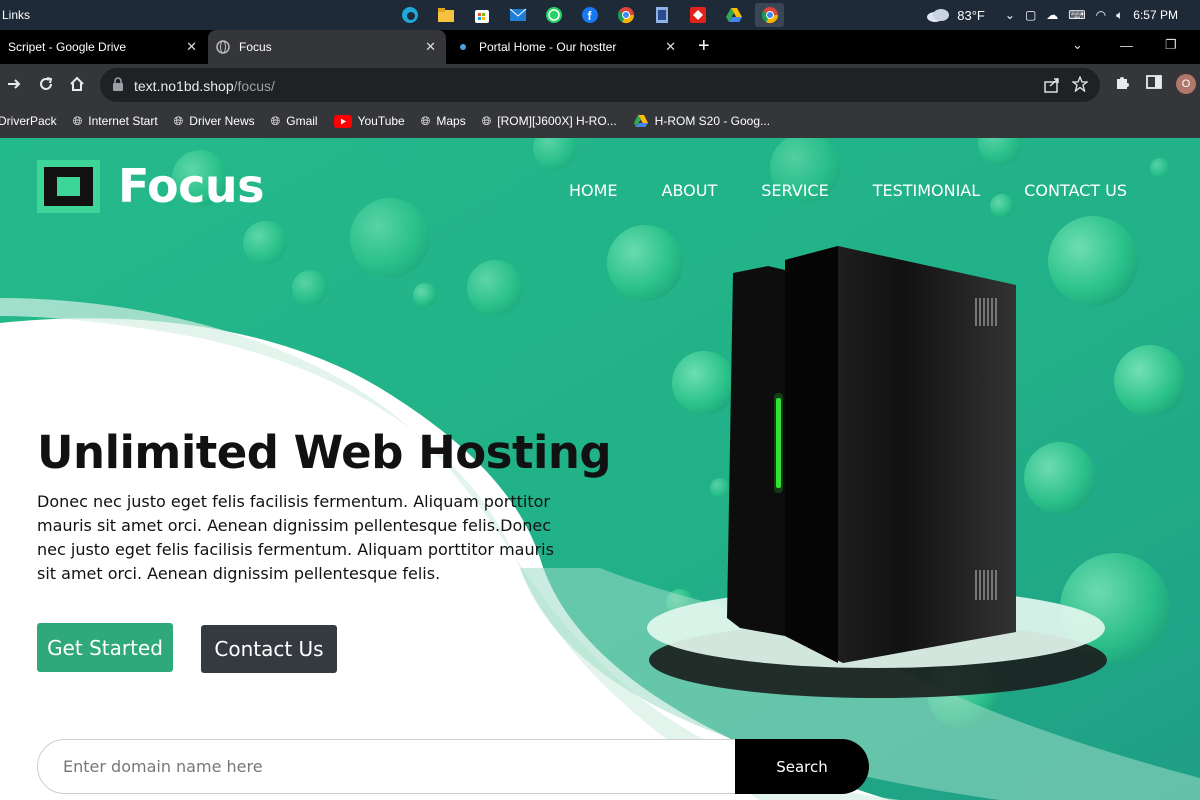  I want to click on facebook-icon: f, so click(589, 15).